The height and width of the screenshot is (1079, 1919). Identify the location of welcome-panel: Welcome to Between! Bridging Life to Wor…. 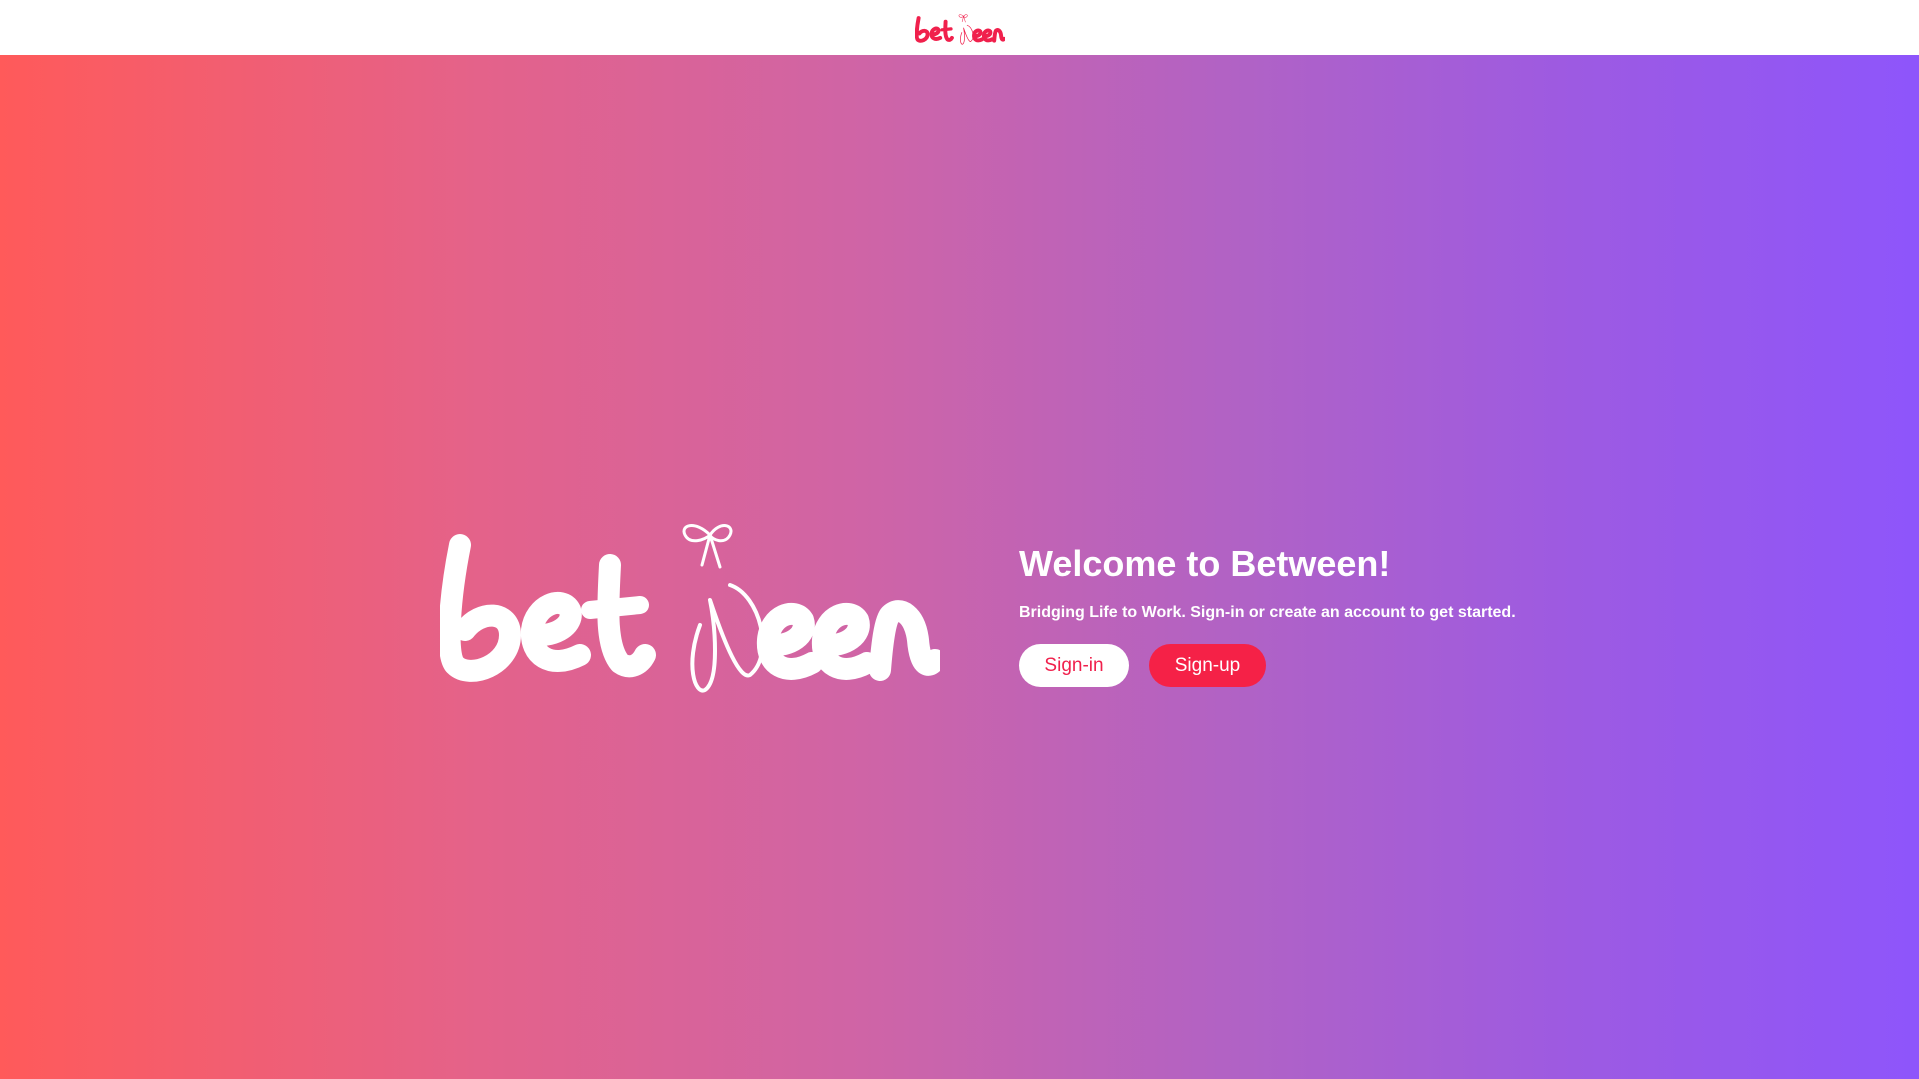
(1369, 612).